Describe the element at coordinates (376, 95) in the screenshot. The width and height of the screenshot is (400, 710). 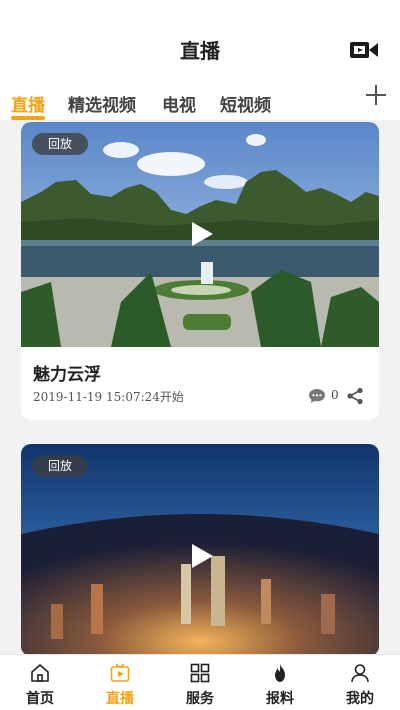
I see `plus-icon` at that location.